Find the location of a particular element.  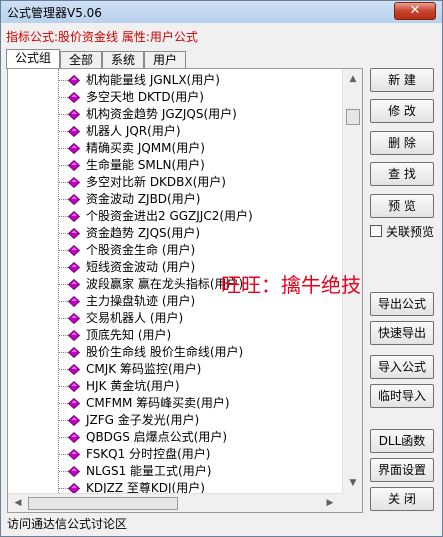

scroll-up-arrow-icon: ▲ is located at coordinates (353, 79).